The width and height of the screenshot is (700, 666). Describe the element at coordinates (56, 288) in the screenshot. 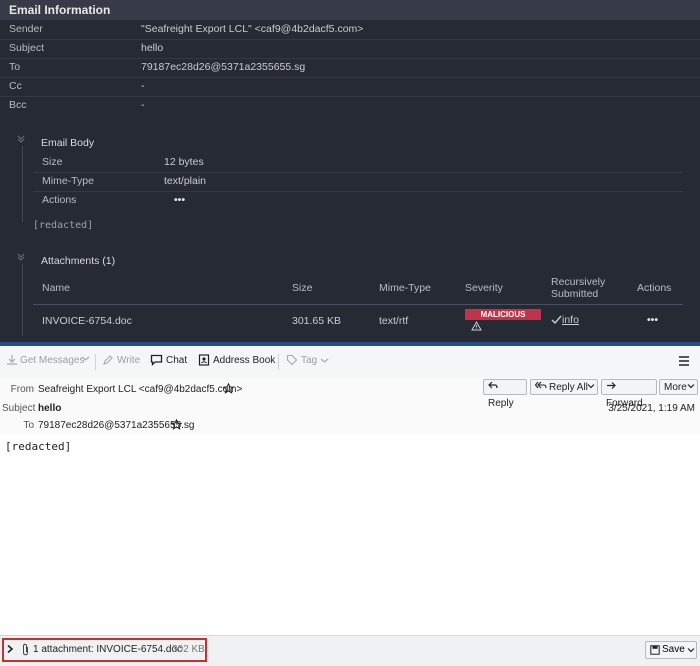

I see `column-header-name: Name` at that location.